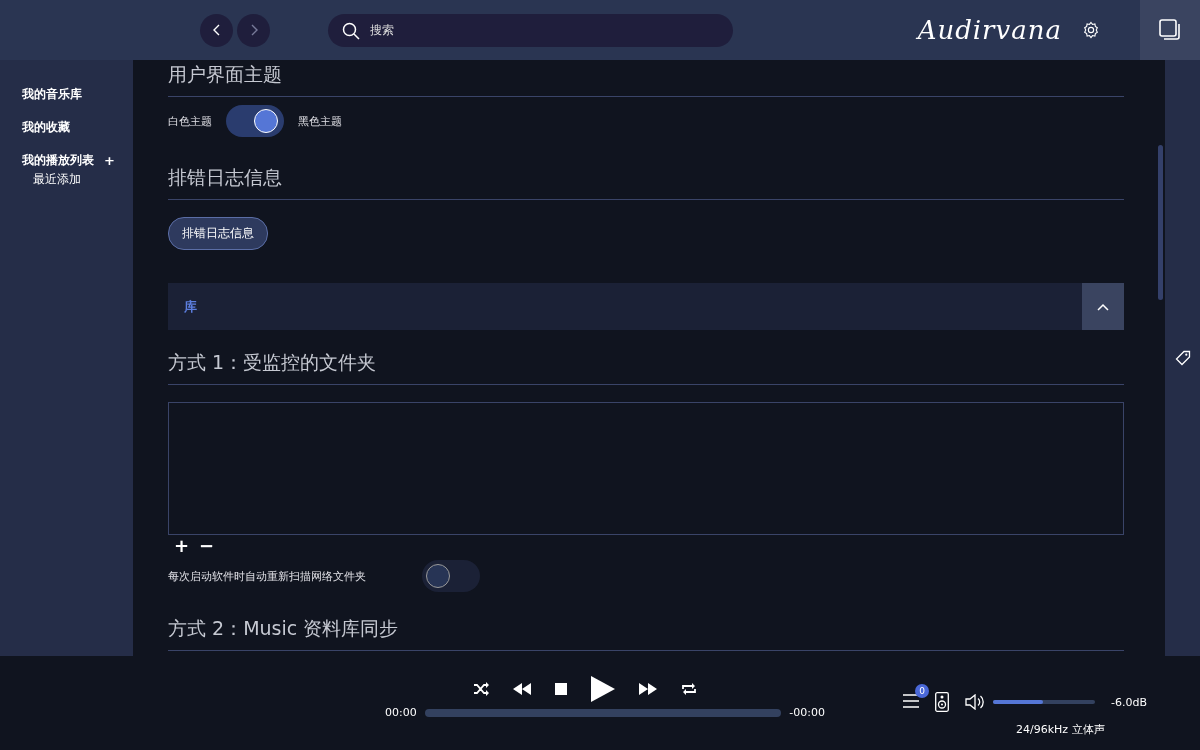 This screenshot has width=1200, height=750. Describe the element at coordinates (942, 702) in the screenshot. I see `speaker-icon` at that location.